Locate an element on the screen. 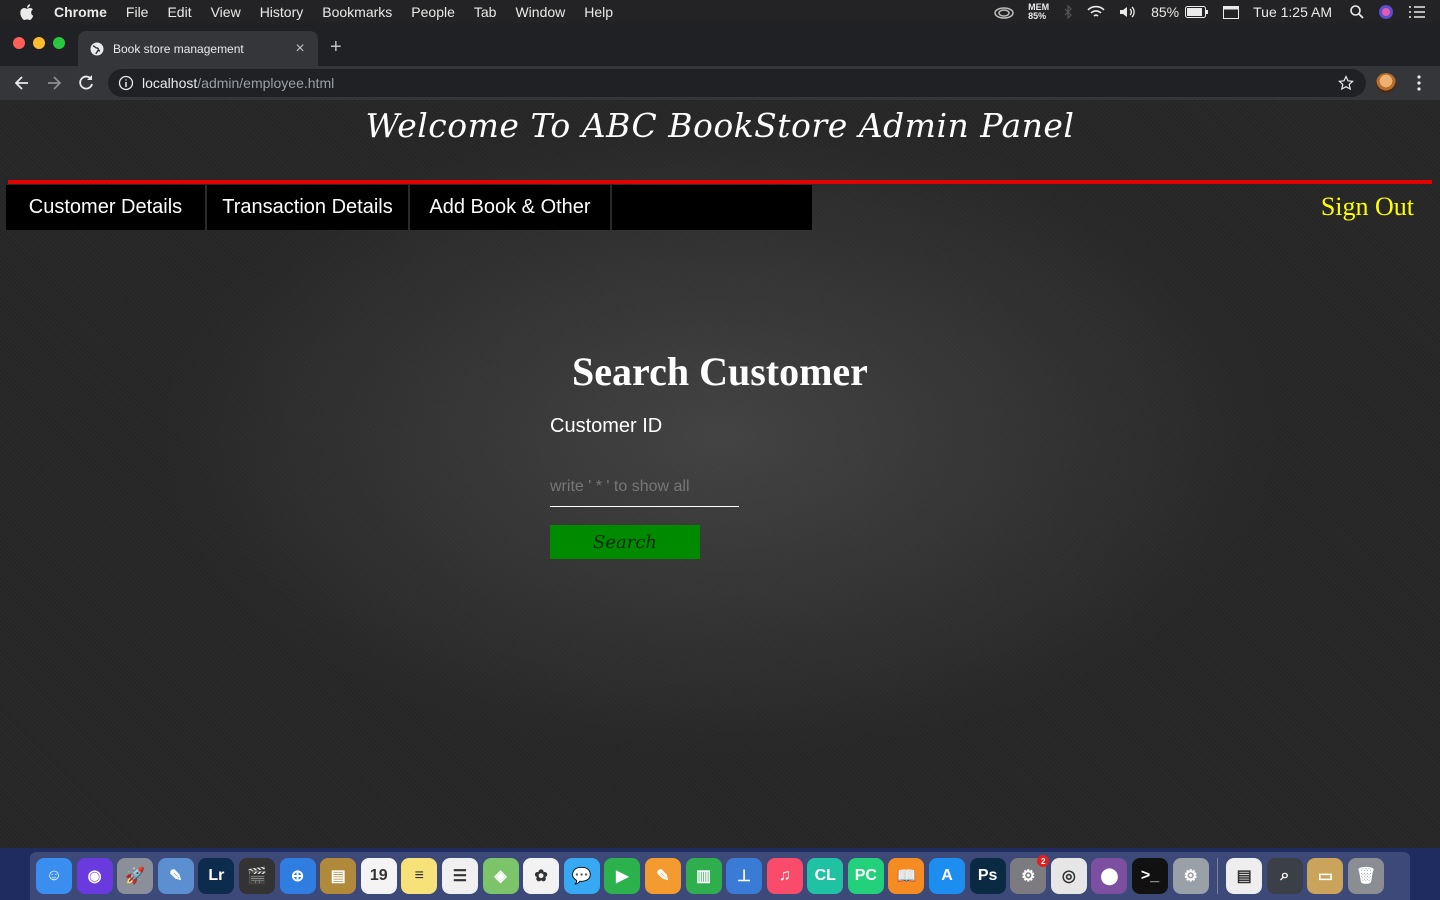  battery-percent: 85% is located at coordinates (1165, 11).